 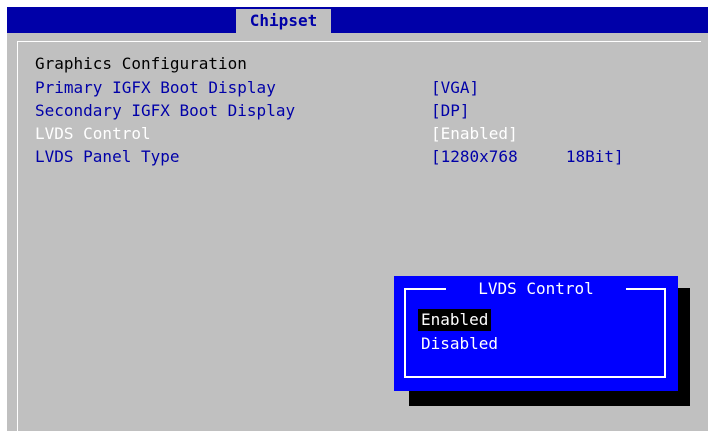 I want to click on top-menu-bar: Chipset, so click(x=357, y=20).